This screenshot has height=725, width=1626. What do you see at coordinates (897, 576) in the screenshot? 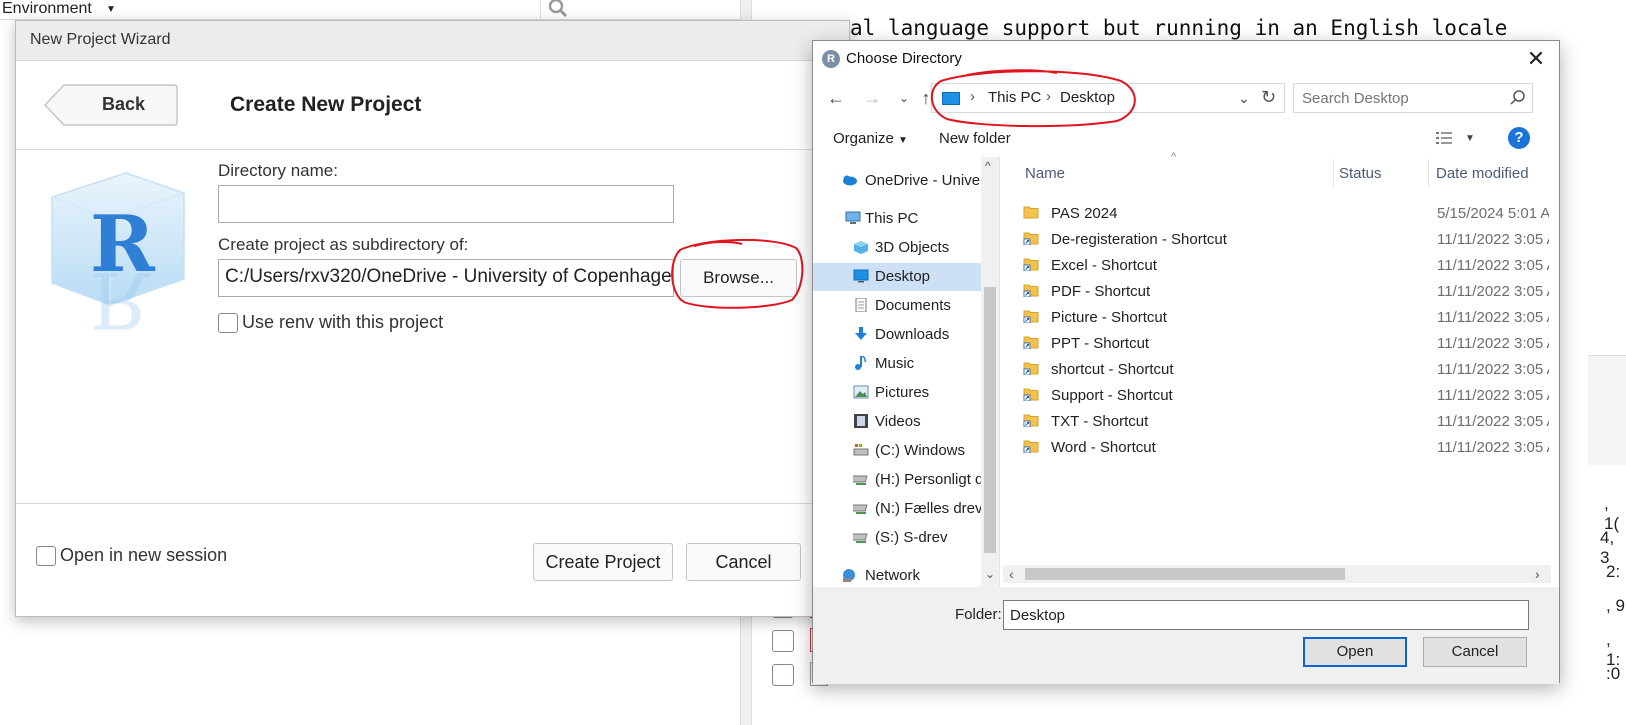
I see `nav-item-network: Network` at bounding box center [897, 576].